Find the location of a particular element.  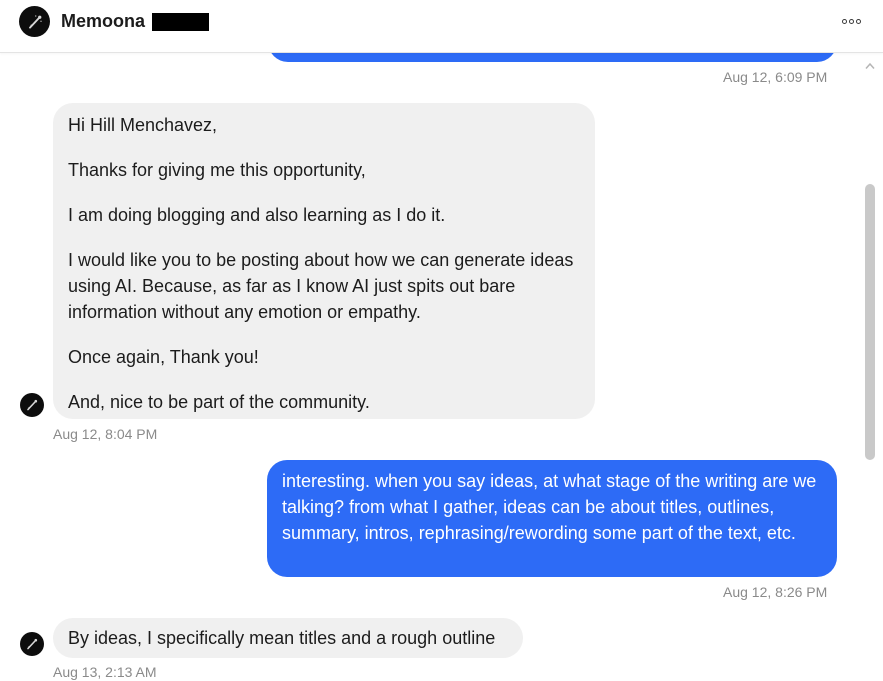

message-timestamp: Aug 12, 6:09 PM is located at coordinates (775, 77).